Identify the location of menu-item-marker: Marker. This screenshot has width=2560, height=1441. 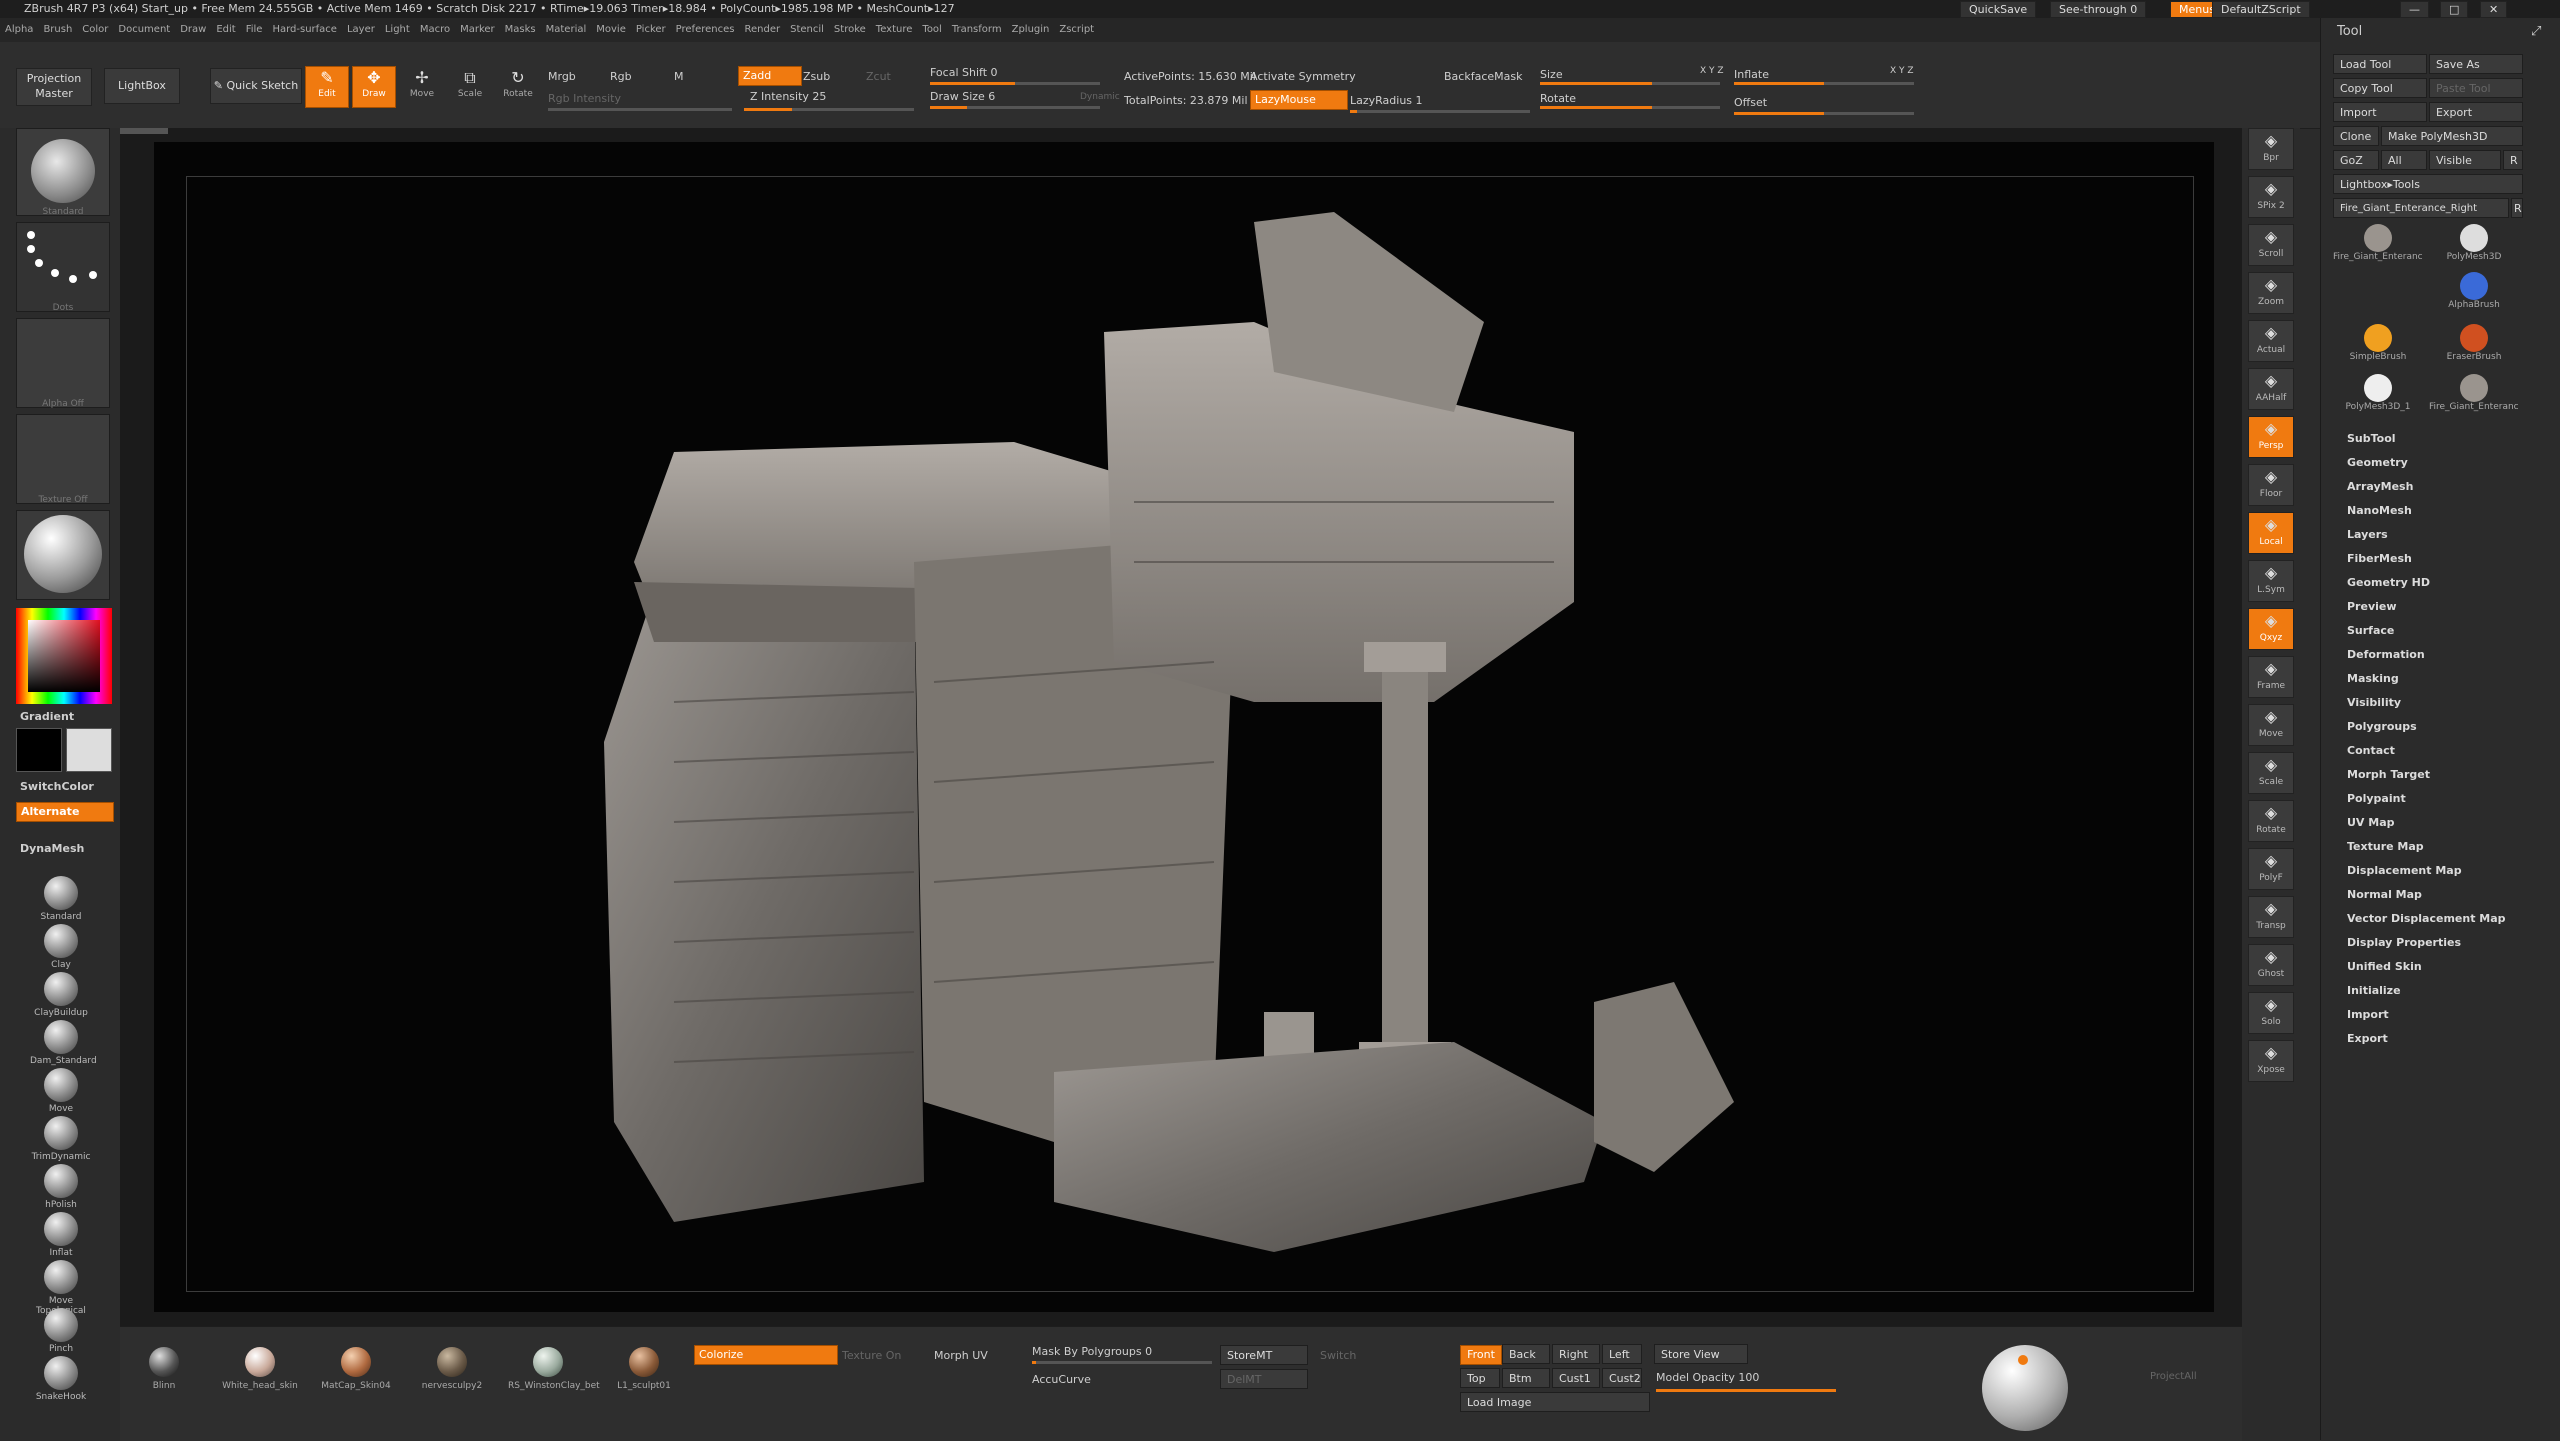
(477, 30).